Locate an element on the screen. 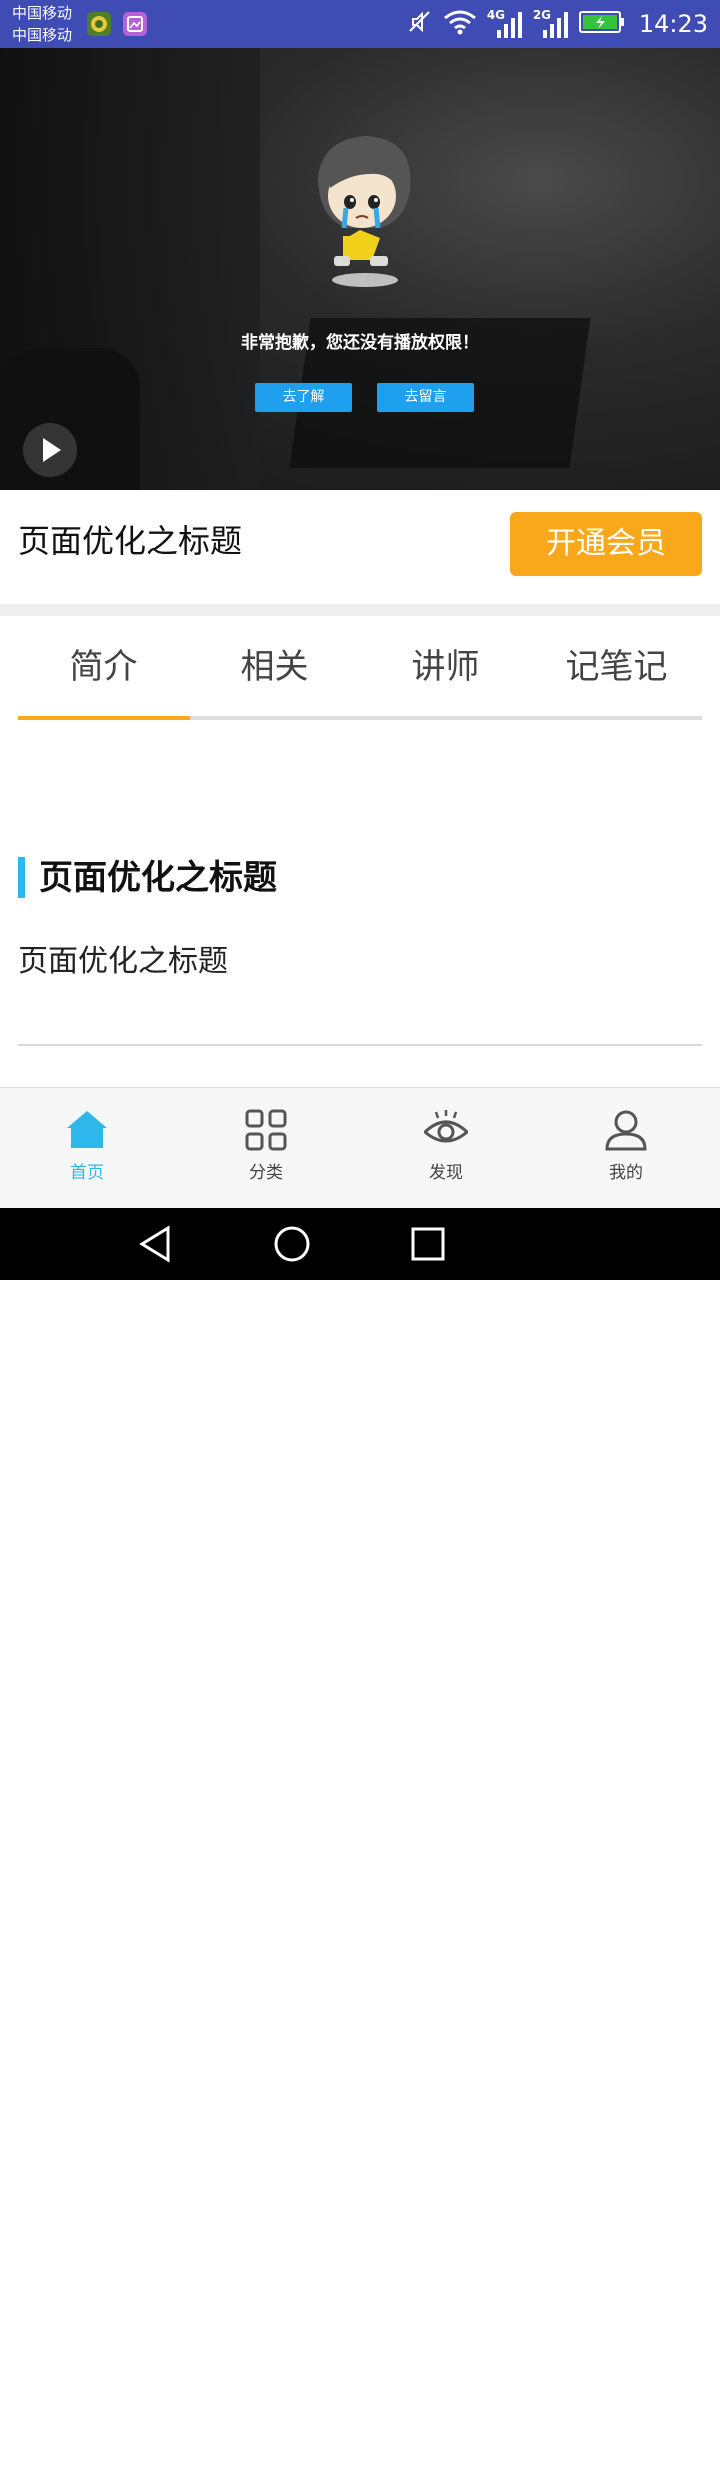  watermark-url: jingyan.baidu.com is located at coordinates (619, 2464).